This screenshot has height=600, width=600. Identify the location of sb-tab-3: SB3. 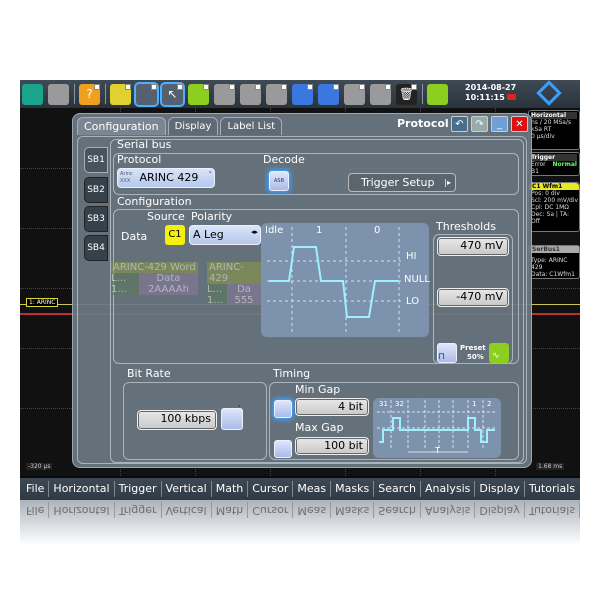
(96, 219).